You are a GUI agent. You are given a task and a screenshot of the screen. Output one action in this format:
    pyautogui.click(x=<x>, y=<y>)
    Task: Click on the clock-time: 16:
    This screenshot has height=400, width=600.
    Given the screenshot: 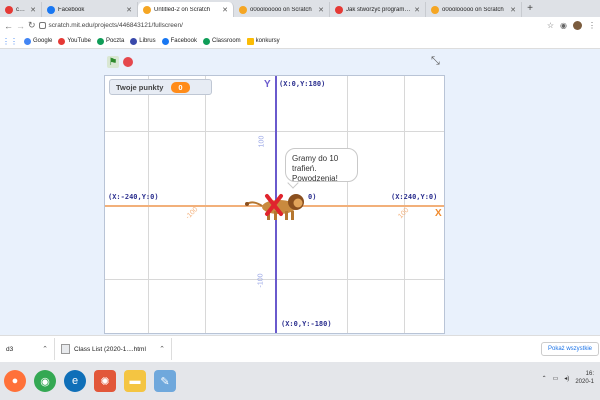 What is the action you would take?
    pyautogui.click(x=589, y=374)
    